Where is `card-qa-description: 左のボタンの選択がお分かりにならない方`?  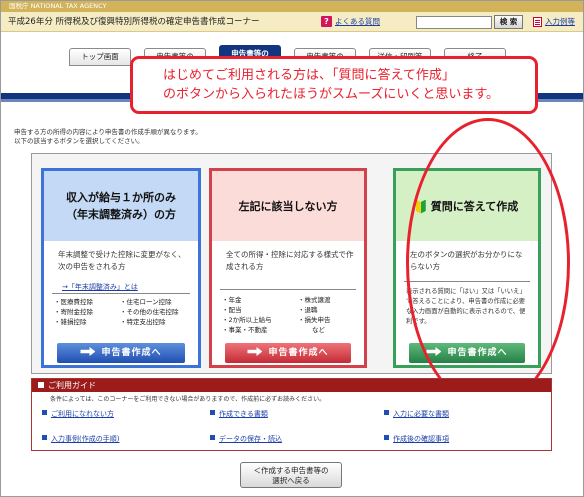 card-qa-description: 左のボタンの選択がお分かりにならない方 is located at coordinates (466, 260).